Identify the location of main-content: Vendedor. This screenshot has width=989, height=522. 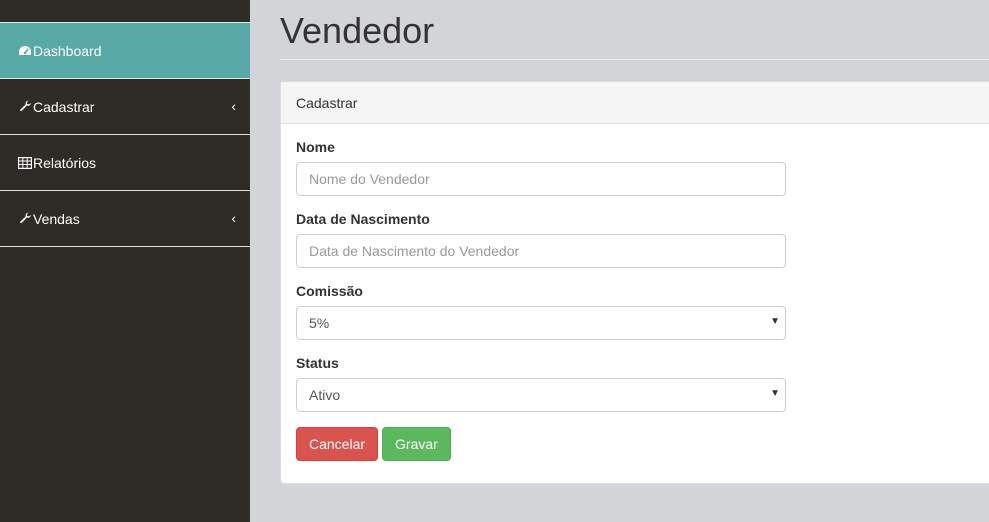
(634, 30).